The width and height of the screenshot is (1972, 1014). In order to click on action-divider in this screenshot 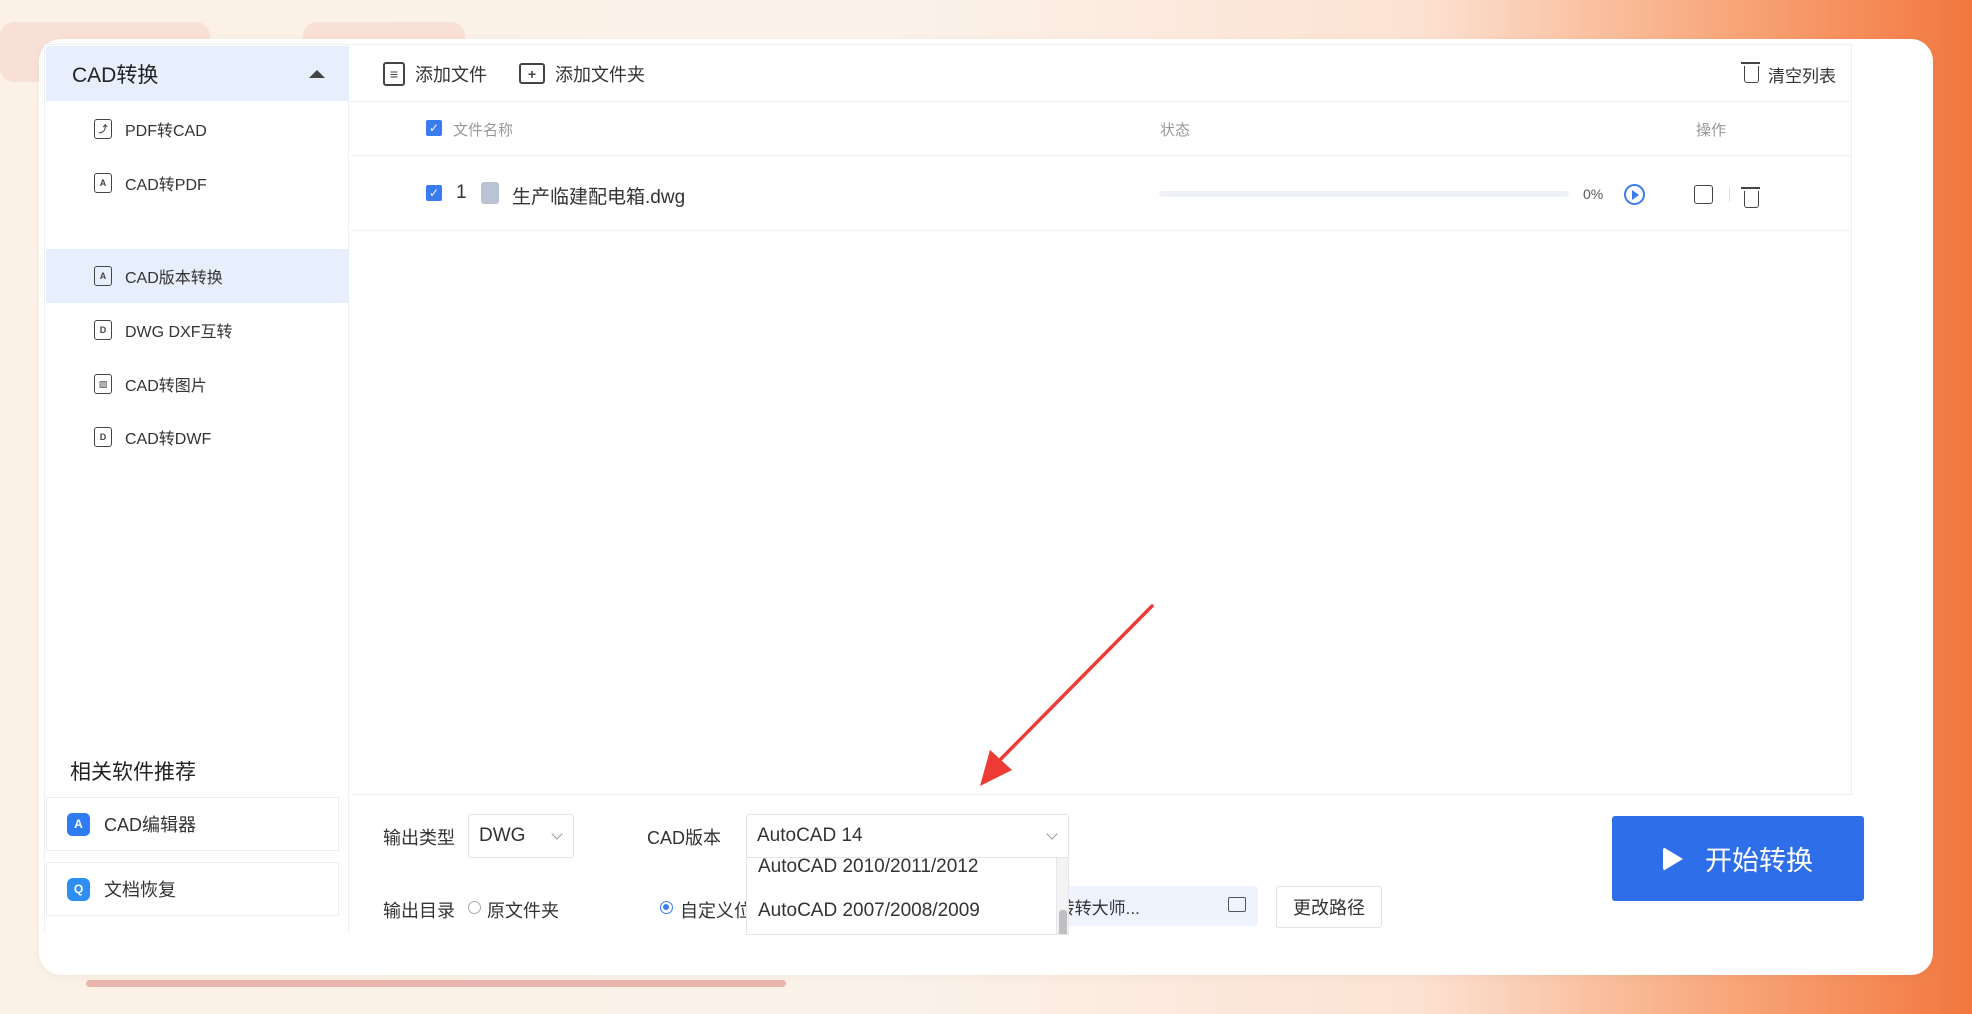, I will do `click(1729, 195)`.